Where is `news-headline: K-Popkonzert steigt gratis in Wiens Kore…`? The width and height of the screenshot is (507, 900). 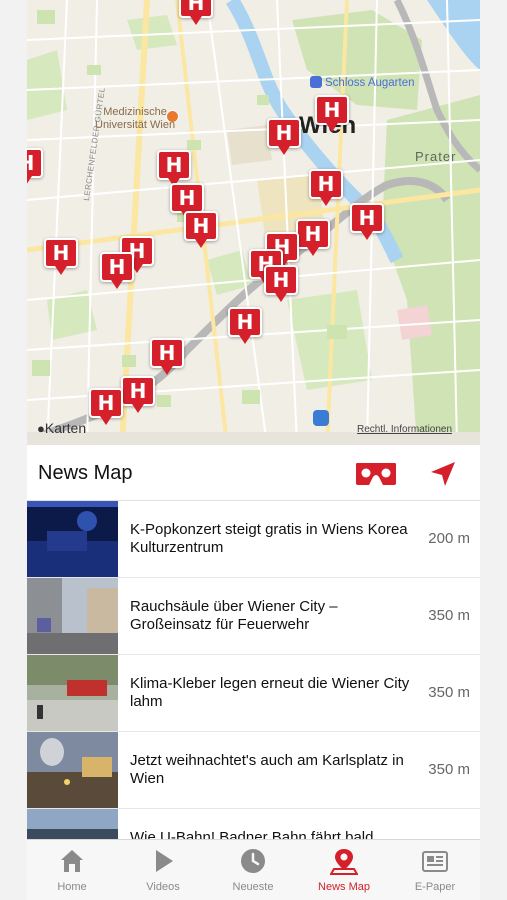
news-headline: K-Popkonzert steigt gratis in Wiens Kore… is located at coordinates (269, 538).